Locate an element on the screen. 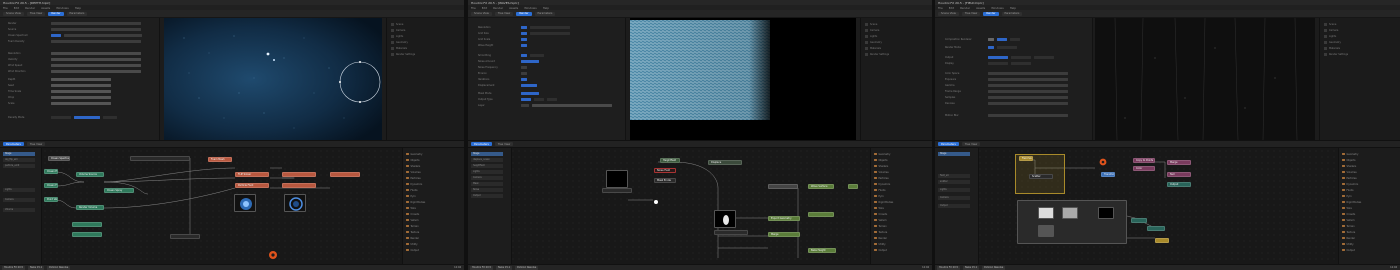 The width and height of the screenshot is (1400, 270). tab-parameters: Parameters is located at coordinates (77, 13).